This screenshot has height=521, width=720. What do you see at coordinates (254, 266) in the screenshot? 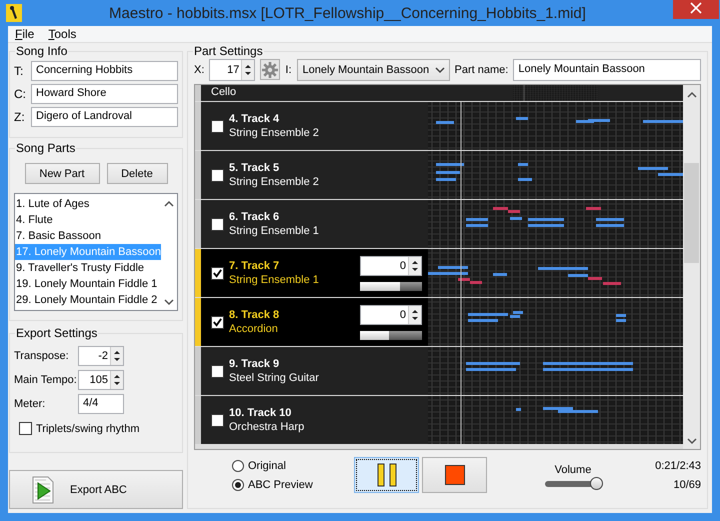
I see `track-title: 7. Track 7` at bounding box center [254, 266].